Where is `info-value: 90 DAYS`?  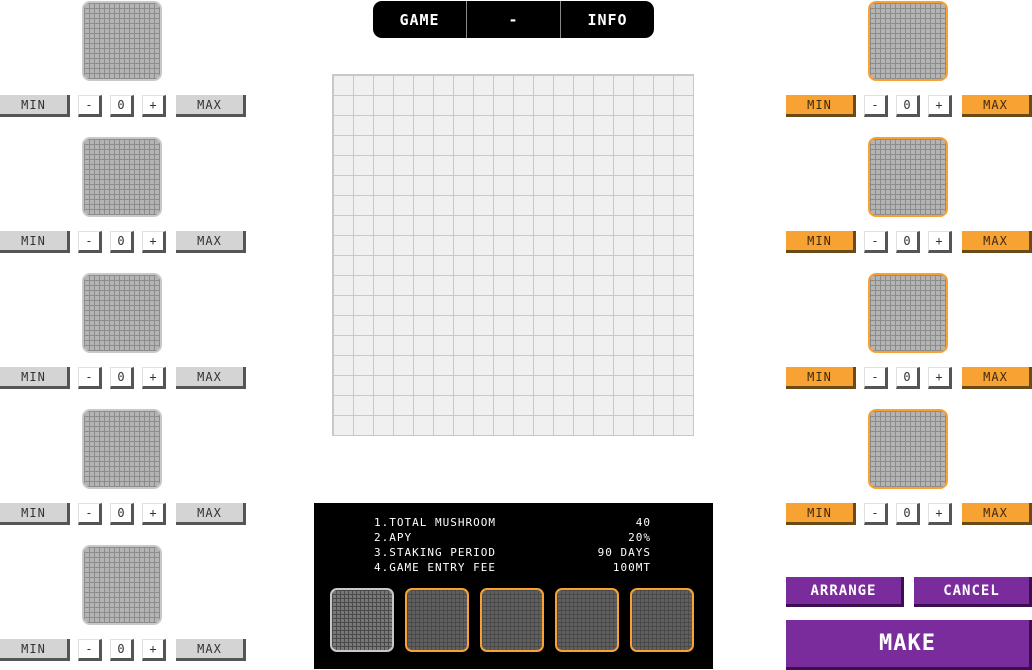
info-value: 90 DAYS is located at coordinates (624, 552).